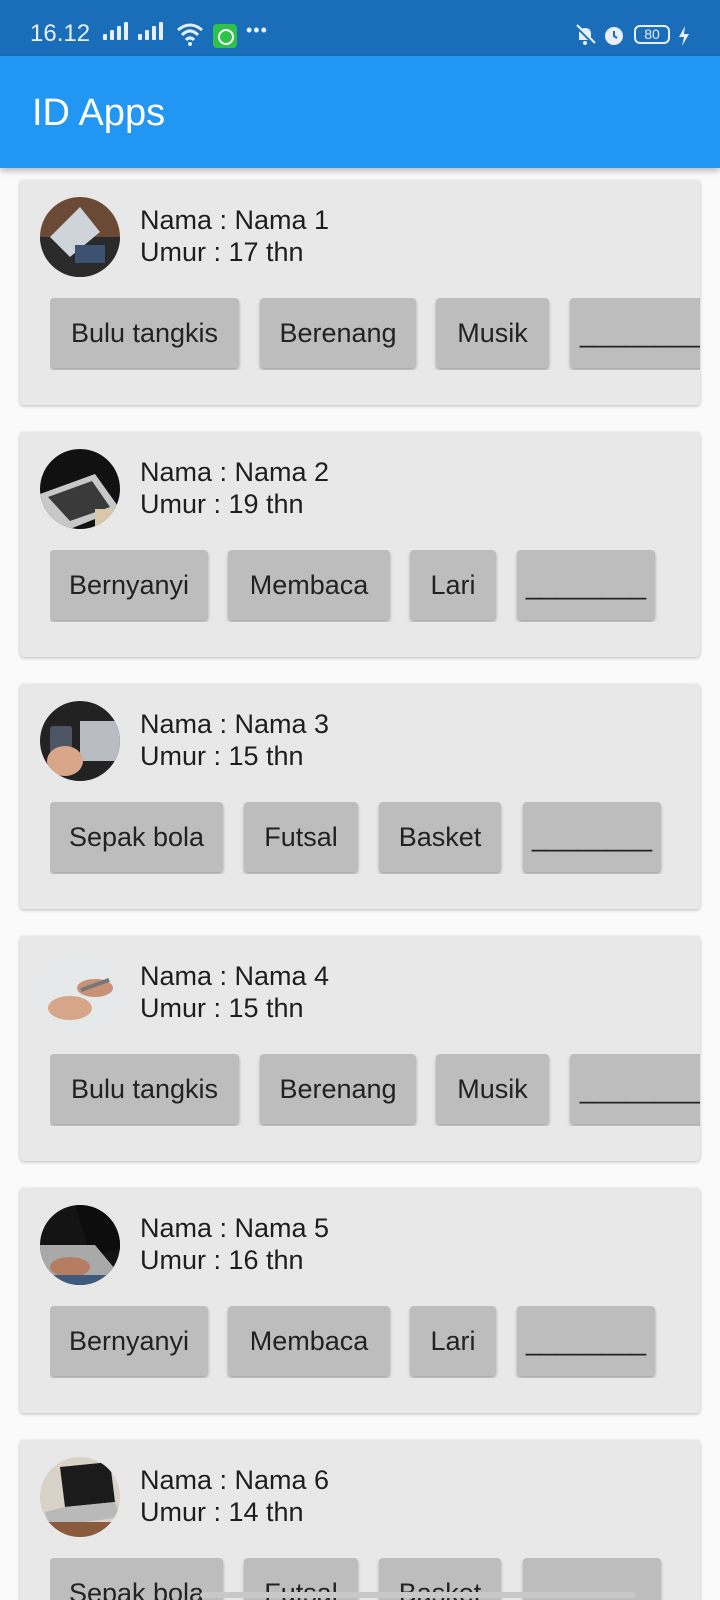 The image size is (720, 1600). I want to click on battery-icon: 80, so click(652, 34).